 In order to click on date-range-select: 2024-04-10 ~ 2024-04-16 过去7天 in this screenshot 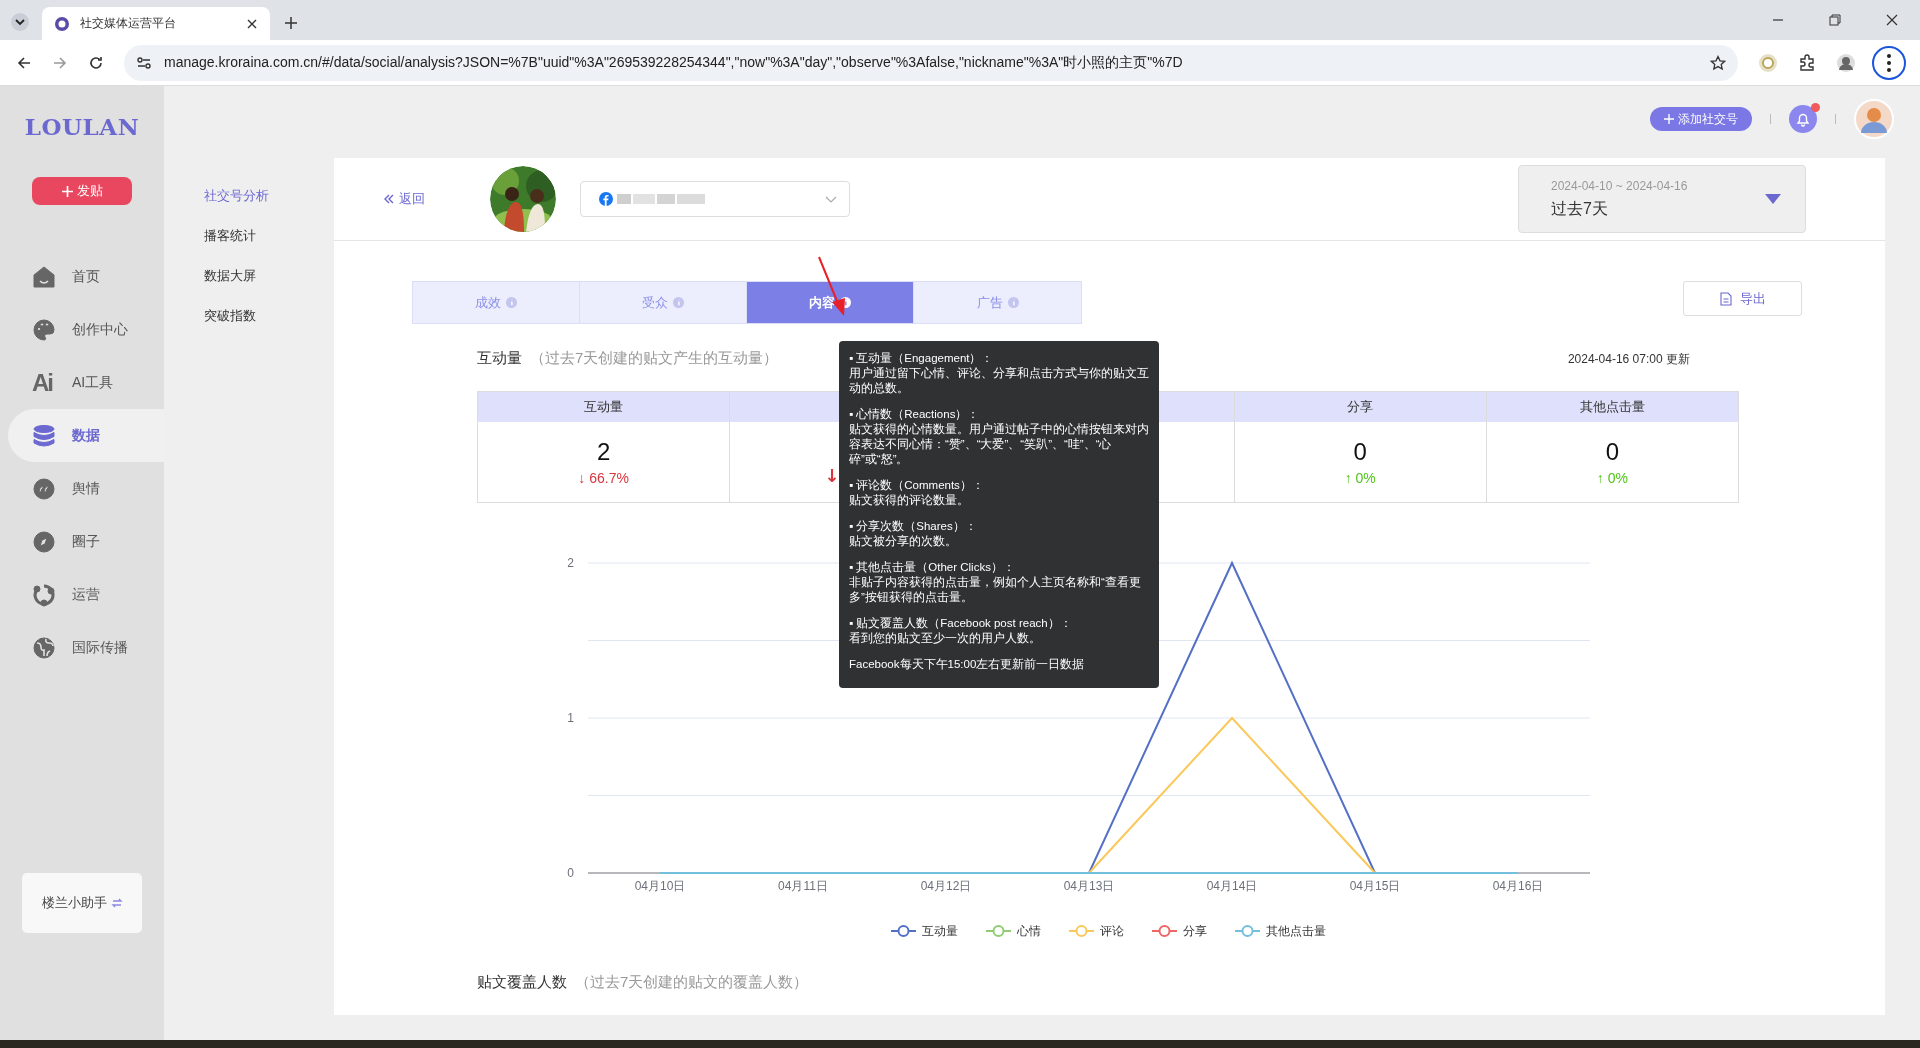, I will do `click(1662, 199)`.